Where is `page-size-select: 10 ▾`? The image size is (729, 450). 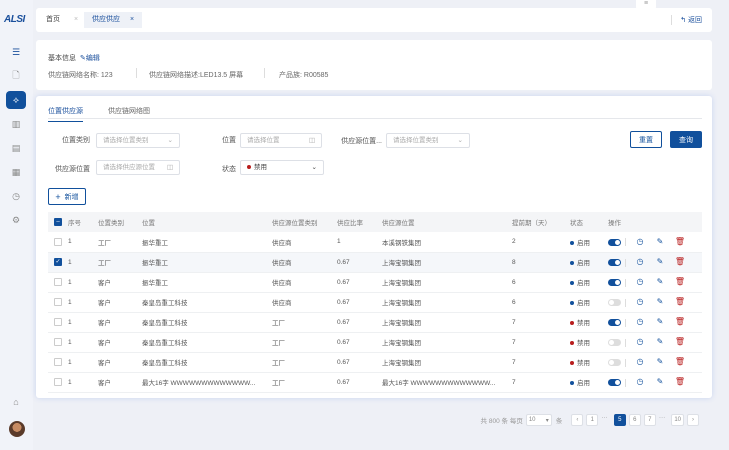 page-size-select: 10 ▾ is located at coordinates (538, 420).